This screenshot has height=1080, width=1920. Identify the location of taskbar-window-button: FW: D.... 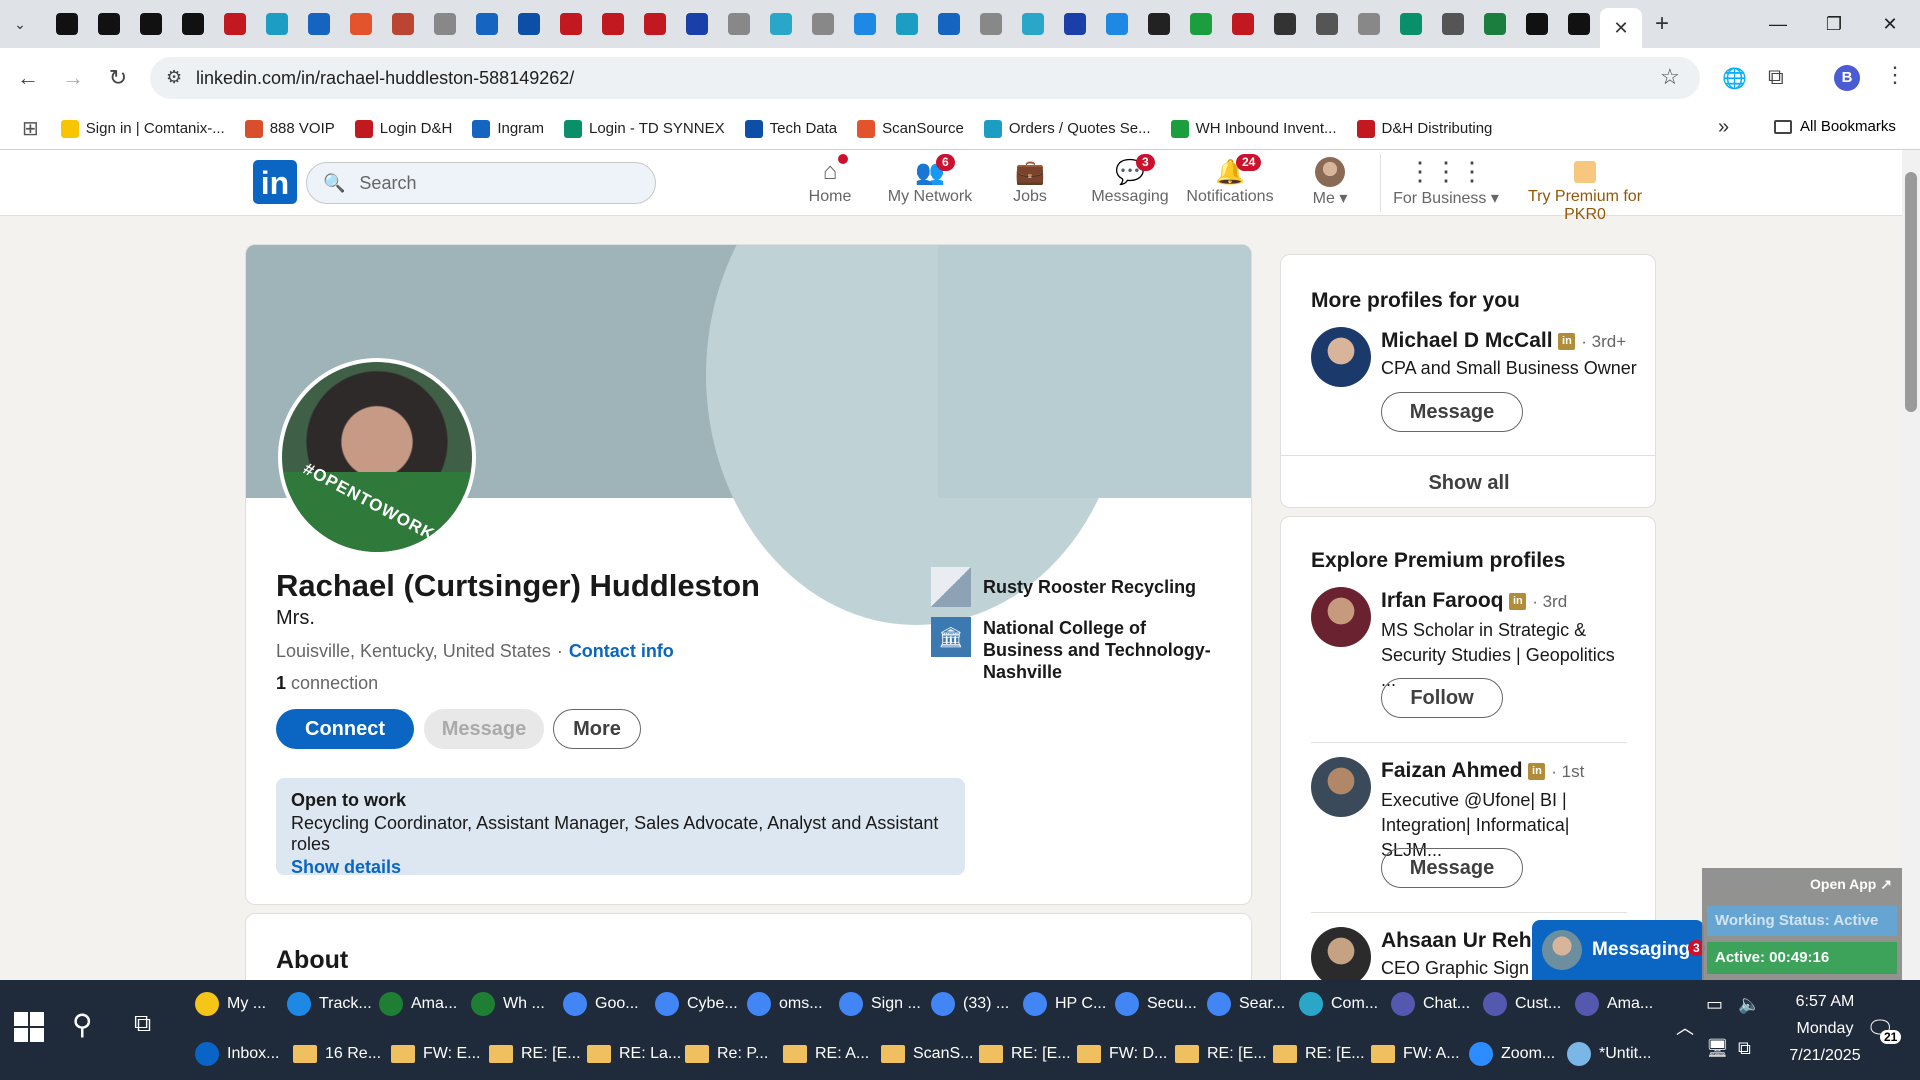
(1122, 1054).